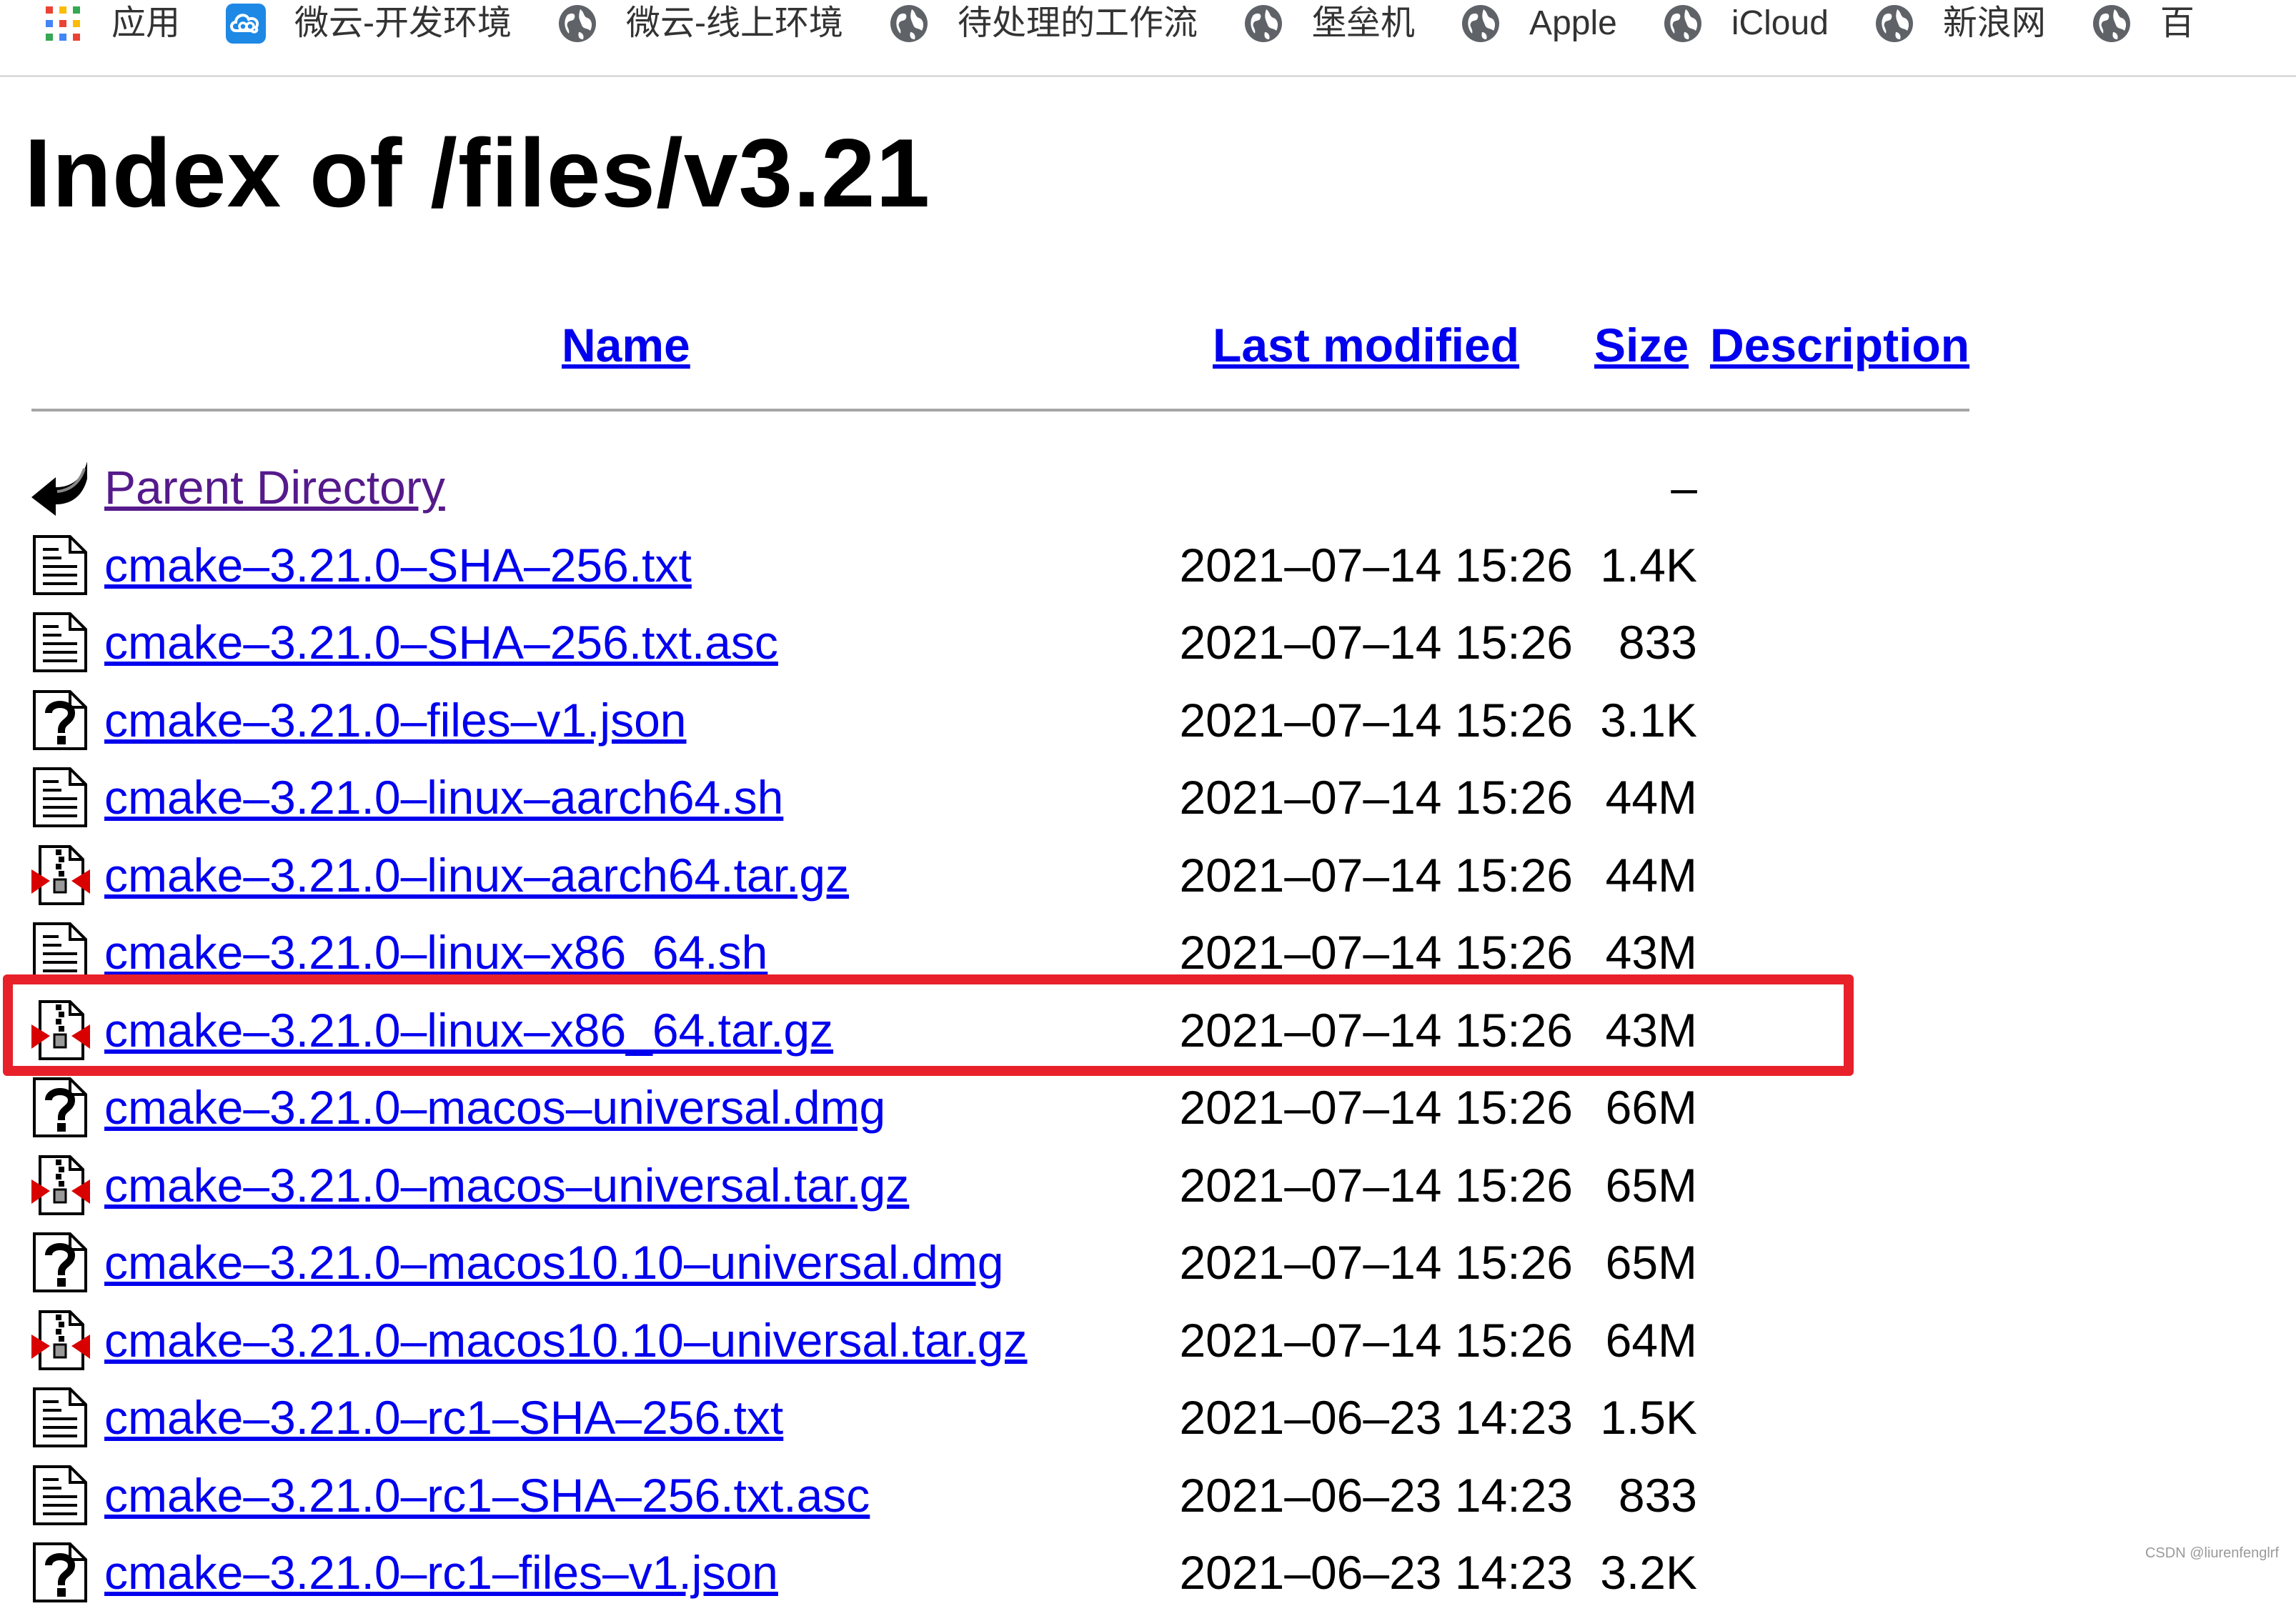 This screenshot has width=2296, height=1611. What do you see at coordinates (1684, 487) in the screenshot?
I see `size-cell: –` at bounding box center [1684, 487].